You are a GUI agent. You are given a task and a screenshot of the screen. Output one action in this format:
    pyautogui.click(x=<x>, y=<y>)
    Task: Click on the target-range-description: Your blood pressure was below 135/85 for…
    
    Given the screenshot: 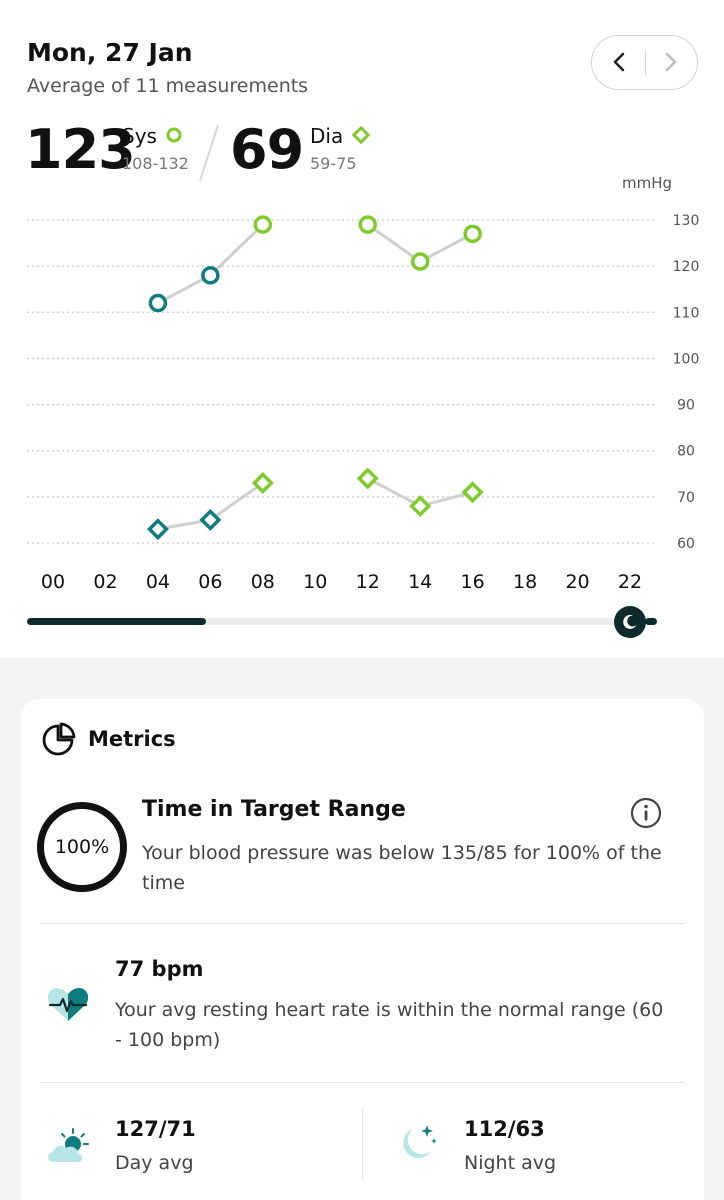 What is the action you would take?
    pyautogui.click(x=402, y=868)
    